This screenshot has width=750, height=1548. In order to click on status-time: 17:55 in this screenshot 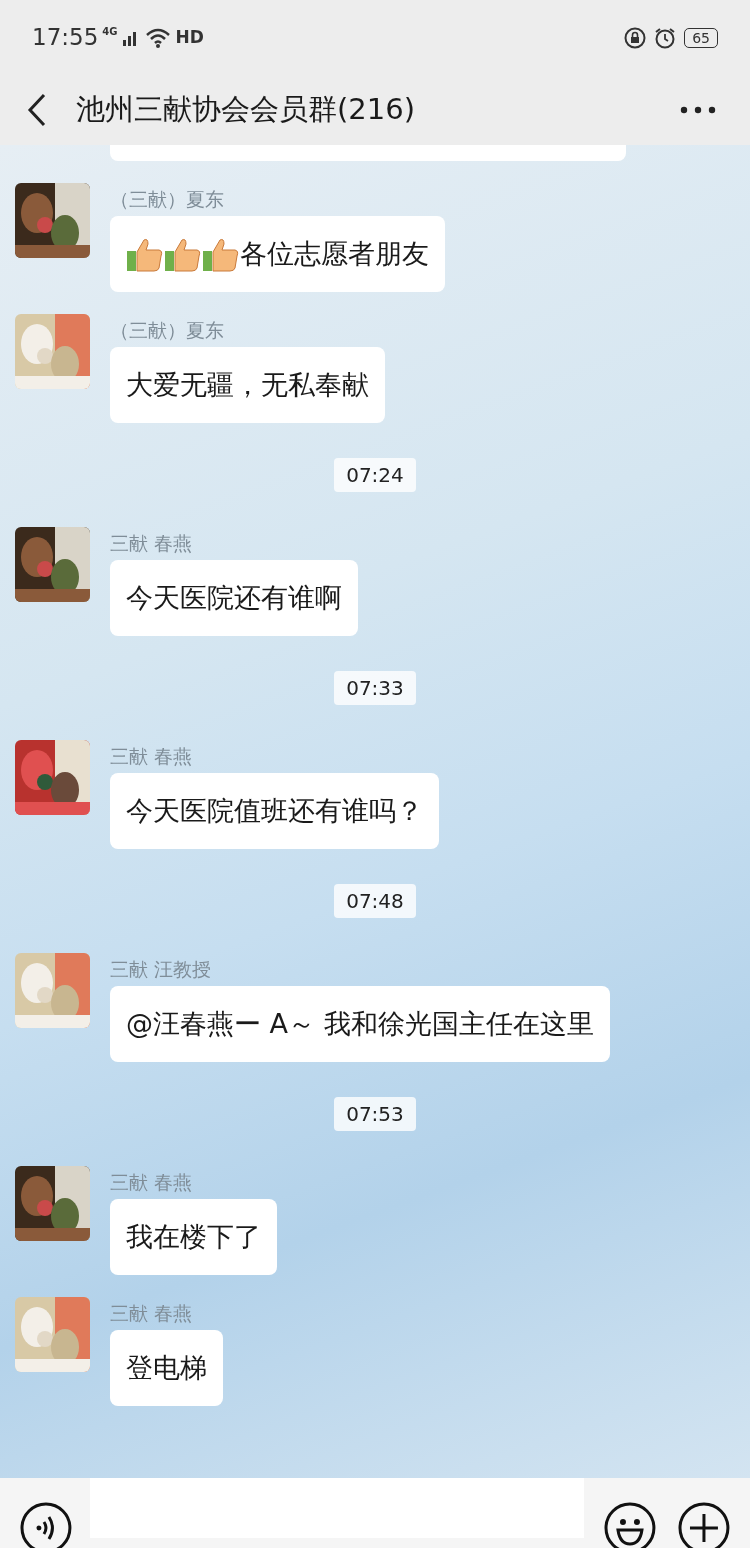, I will do `click(65, 38)`.